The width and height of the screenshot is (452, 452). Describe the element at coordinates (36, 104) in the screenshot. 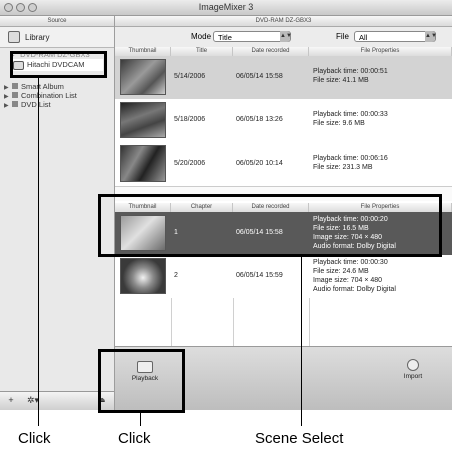

I see `source-item-label: DVD List` at that location.